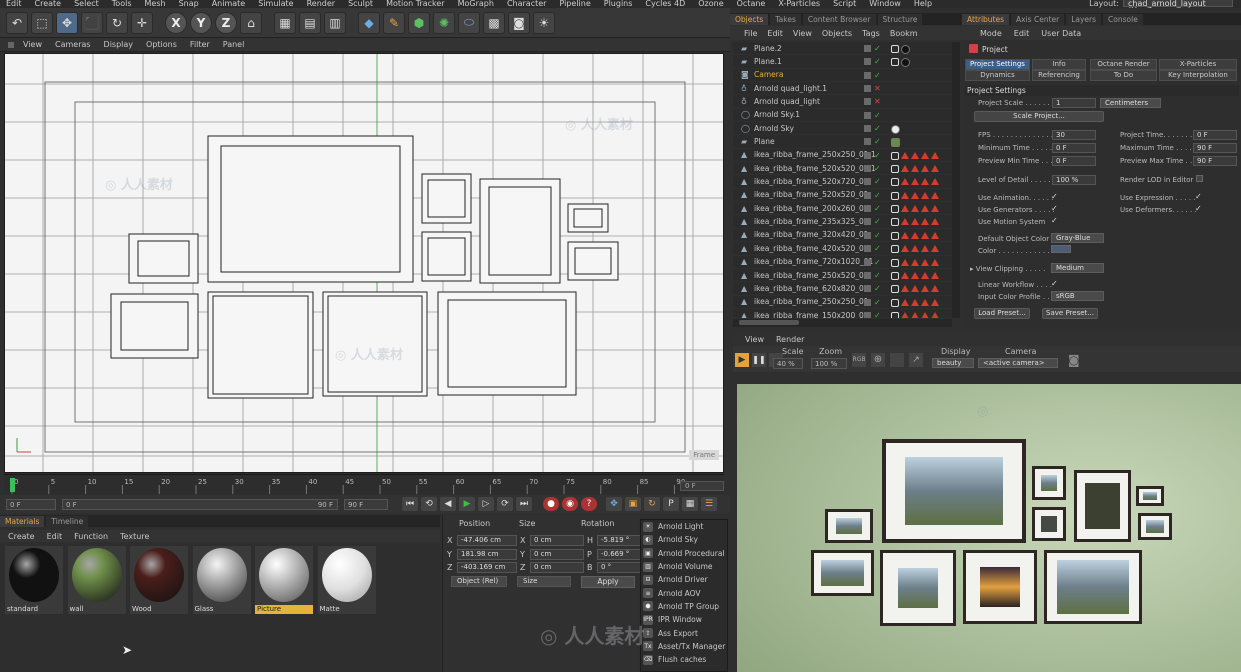 The width and height of the screenshot is (1241, 672). What do you see at coordinates (754, 339) in the screenshot?
I see `rv-menu-view: View` at bounding box center [754, 339].